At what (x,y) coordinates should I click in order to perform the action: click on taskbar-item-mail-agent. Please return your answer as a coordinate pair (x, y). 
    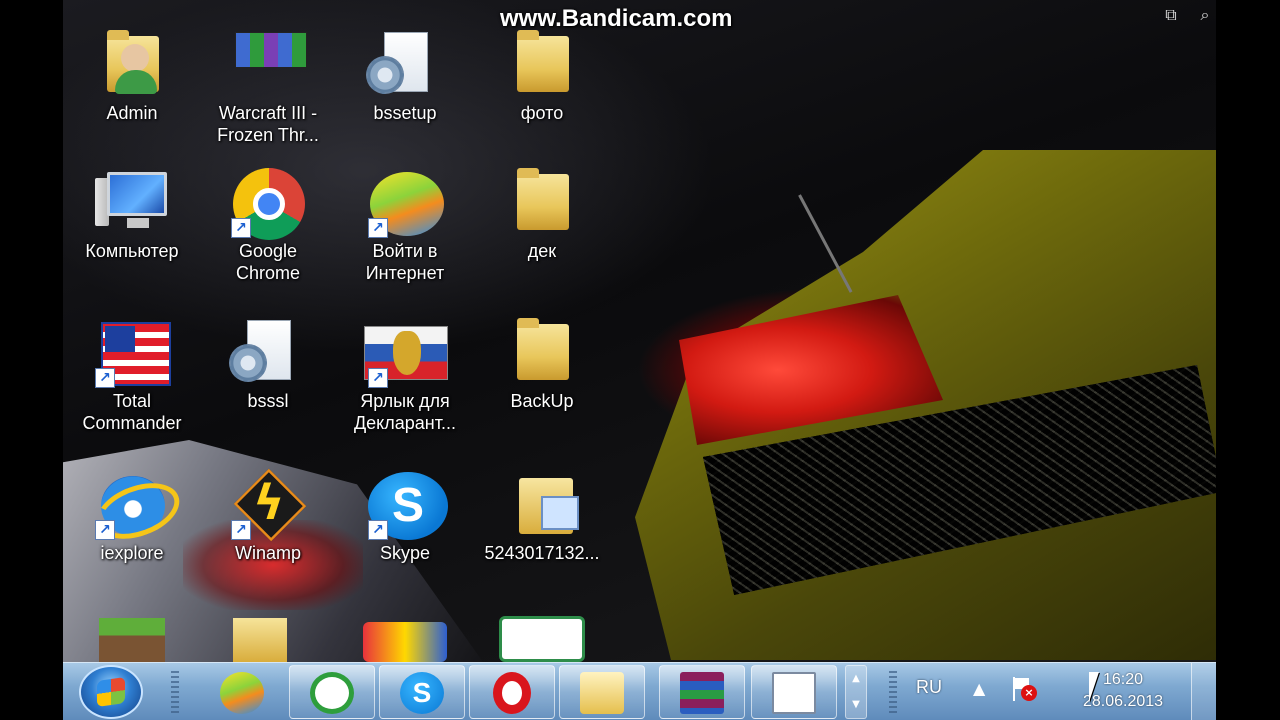
    Looking at the image, I should click on (332, 692).